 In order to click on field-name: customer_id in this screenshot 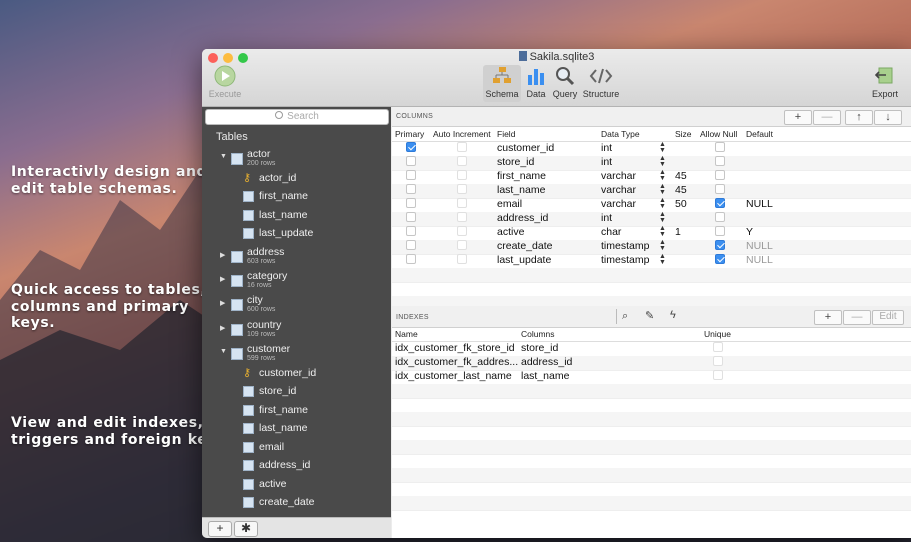, I will do `click(525, 148)`.